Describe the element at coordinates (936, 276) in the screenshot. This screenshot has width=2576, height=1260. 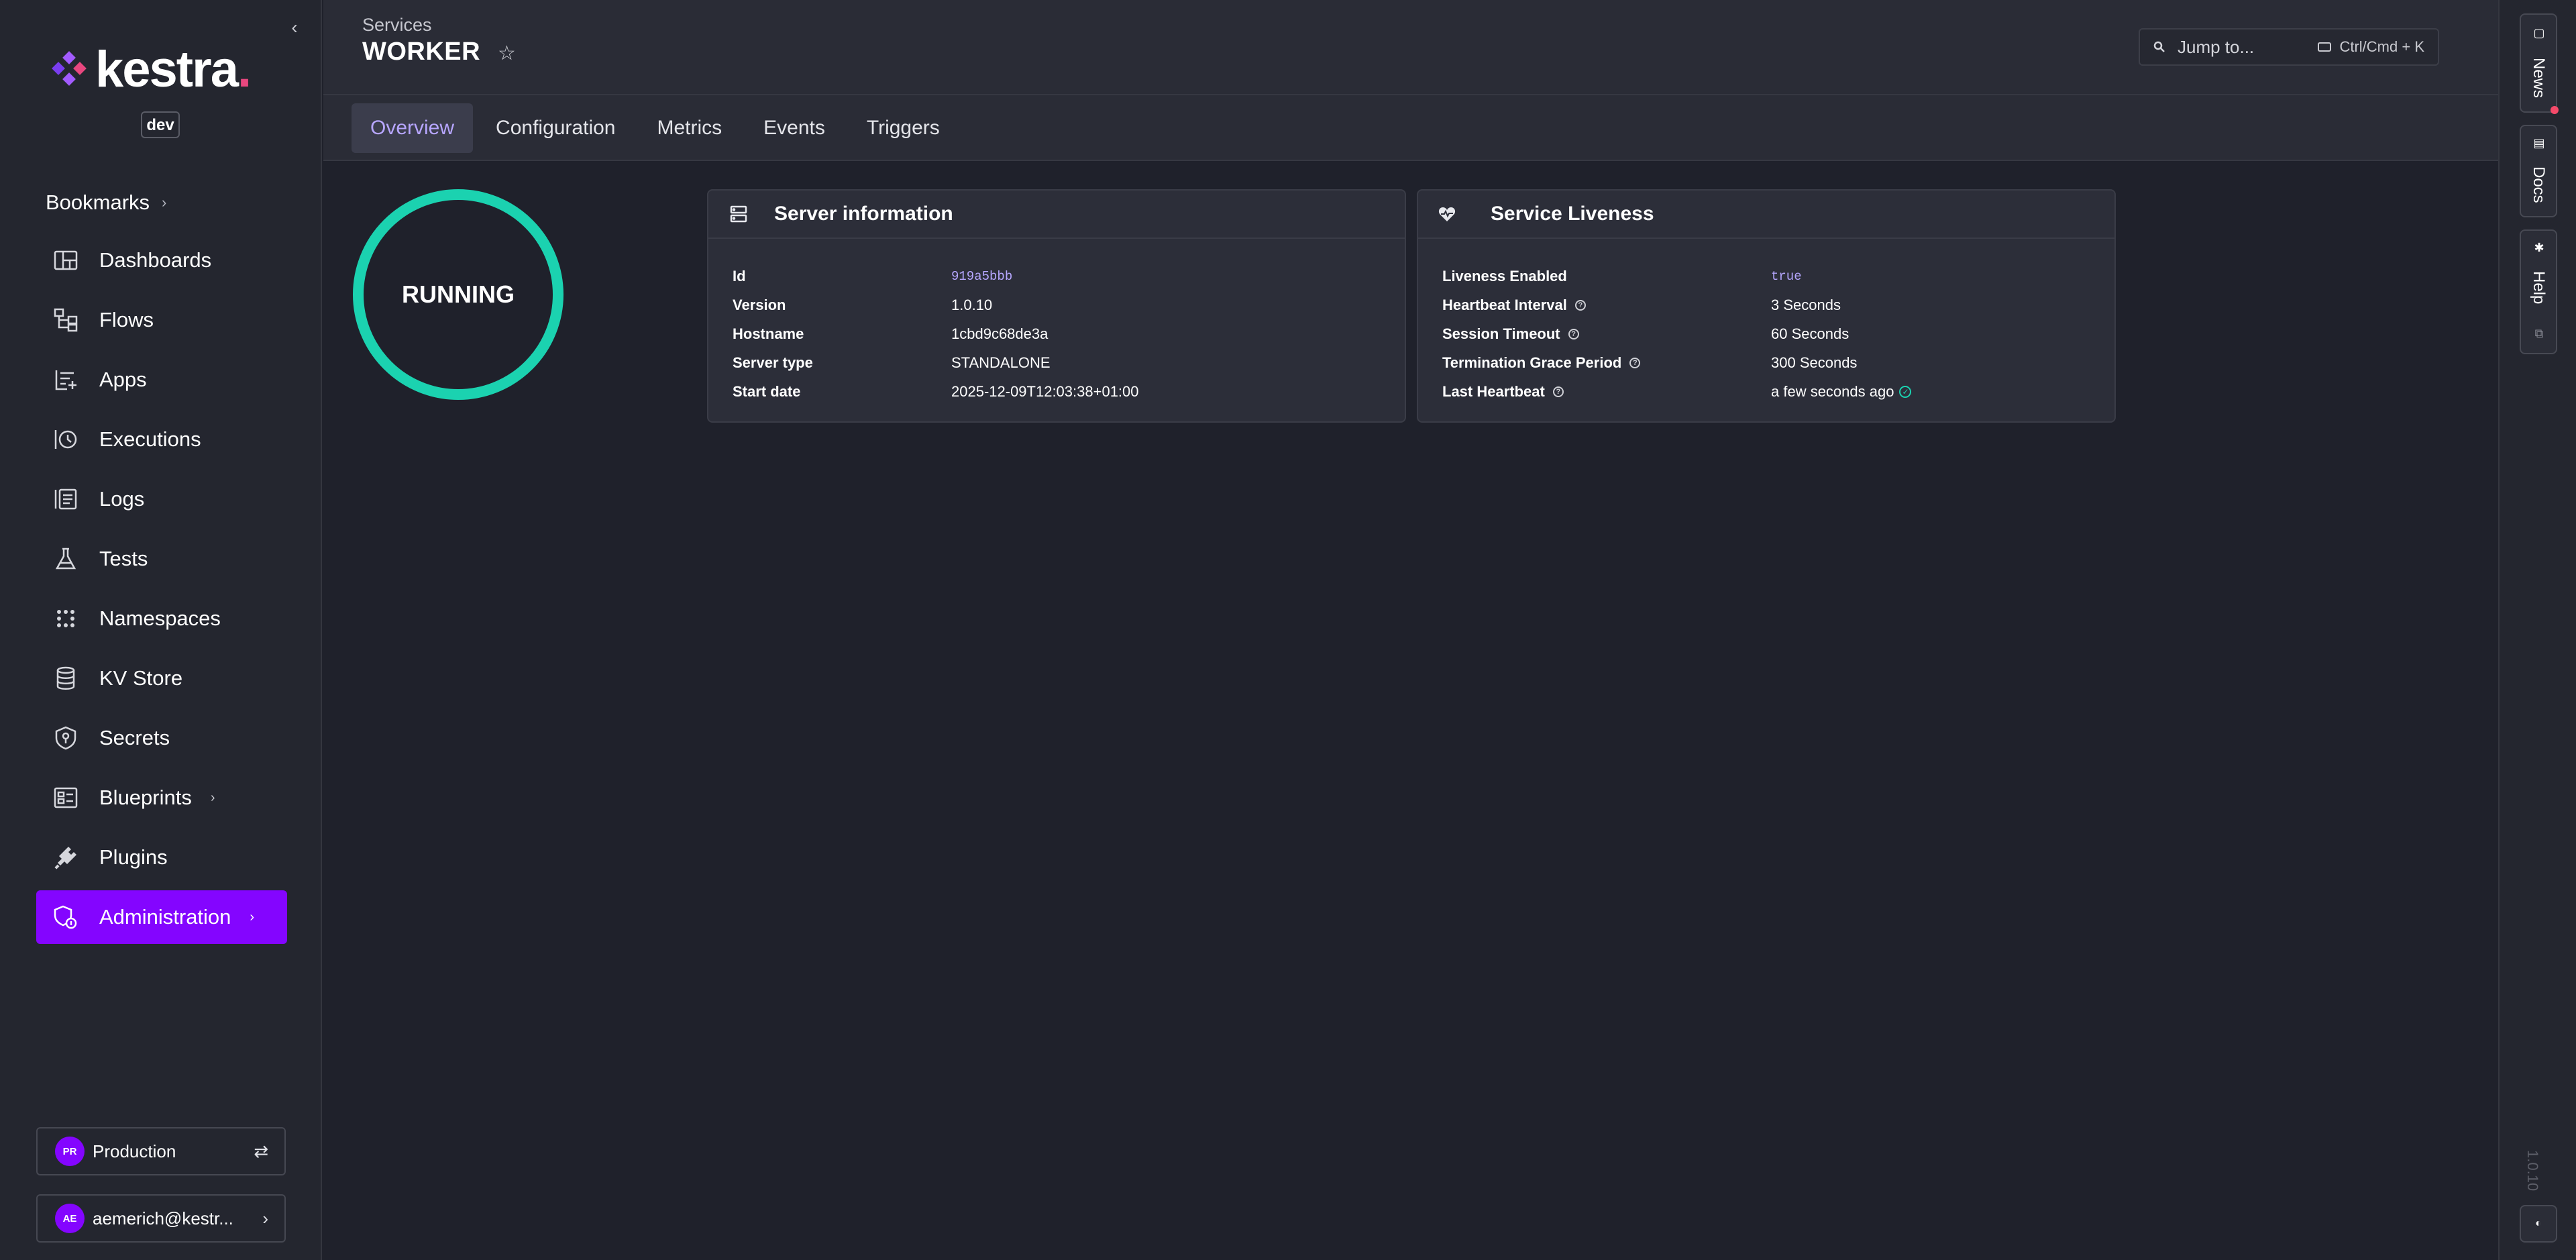
I see `info-row-id: Id 919a5bbb` at that location.